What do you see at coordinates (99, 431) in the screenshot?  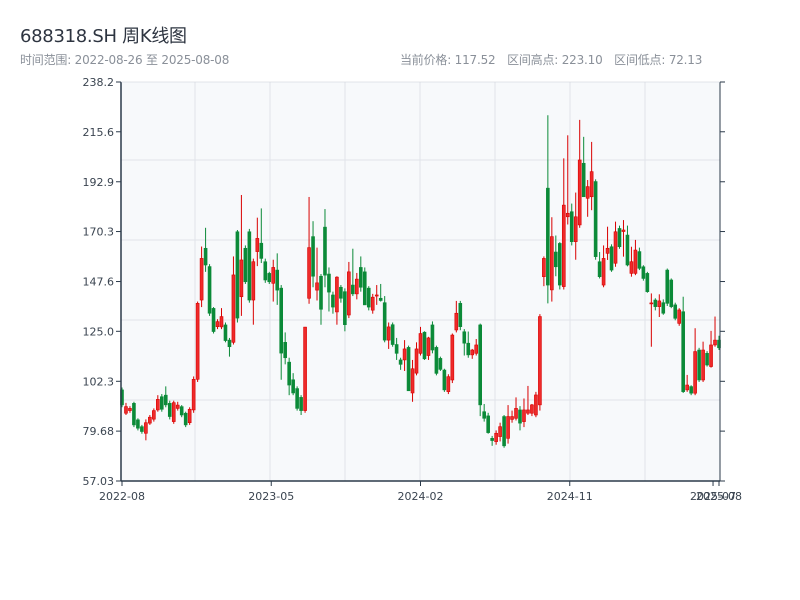 I see `y-tick-label: 79.68` at bounding box center [99, 431].